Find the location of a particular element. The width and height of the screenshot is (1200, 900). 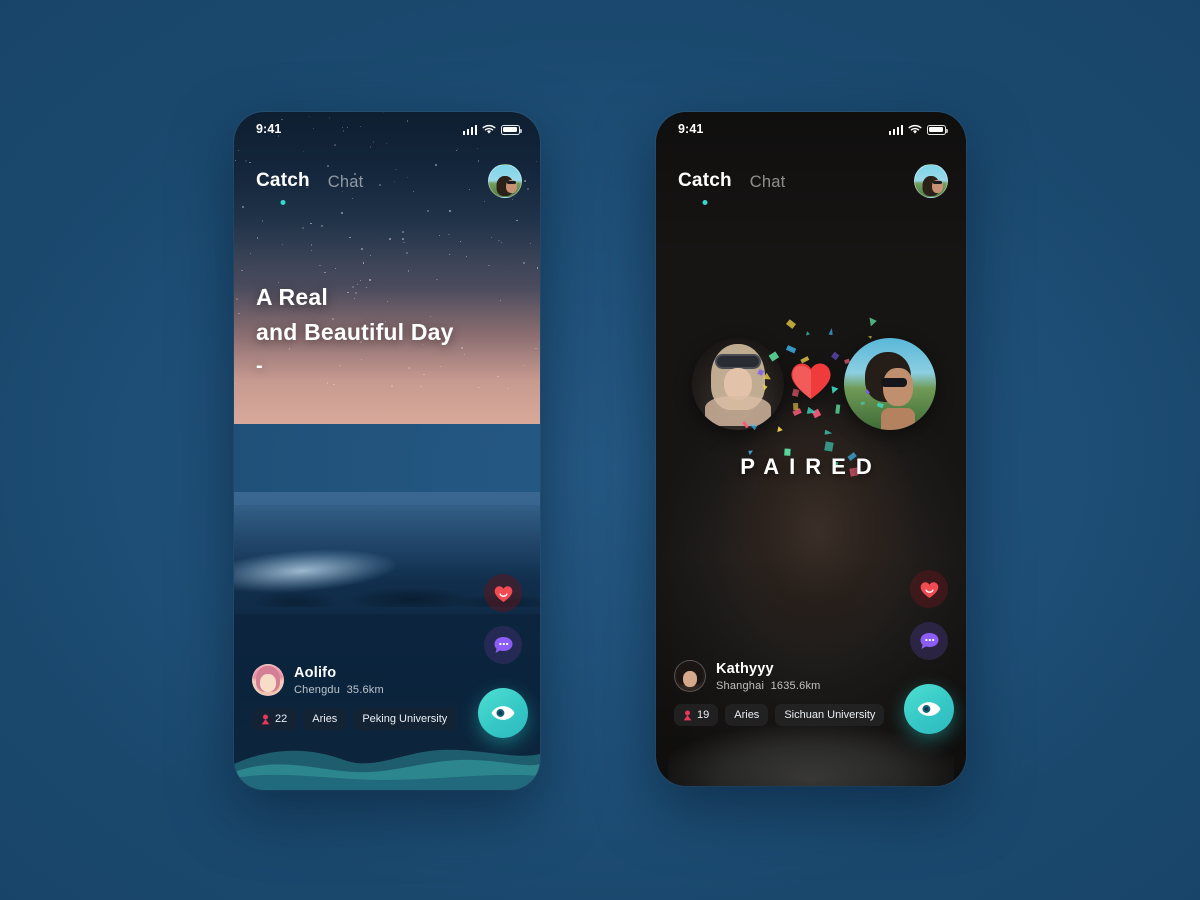

profile-name: Aolifo is located at coordinates (315, 672).